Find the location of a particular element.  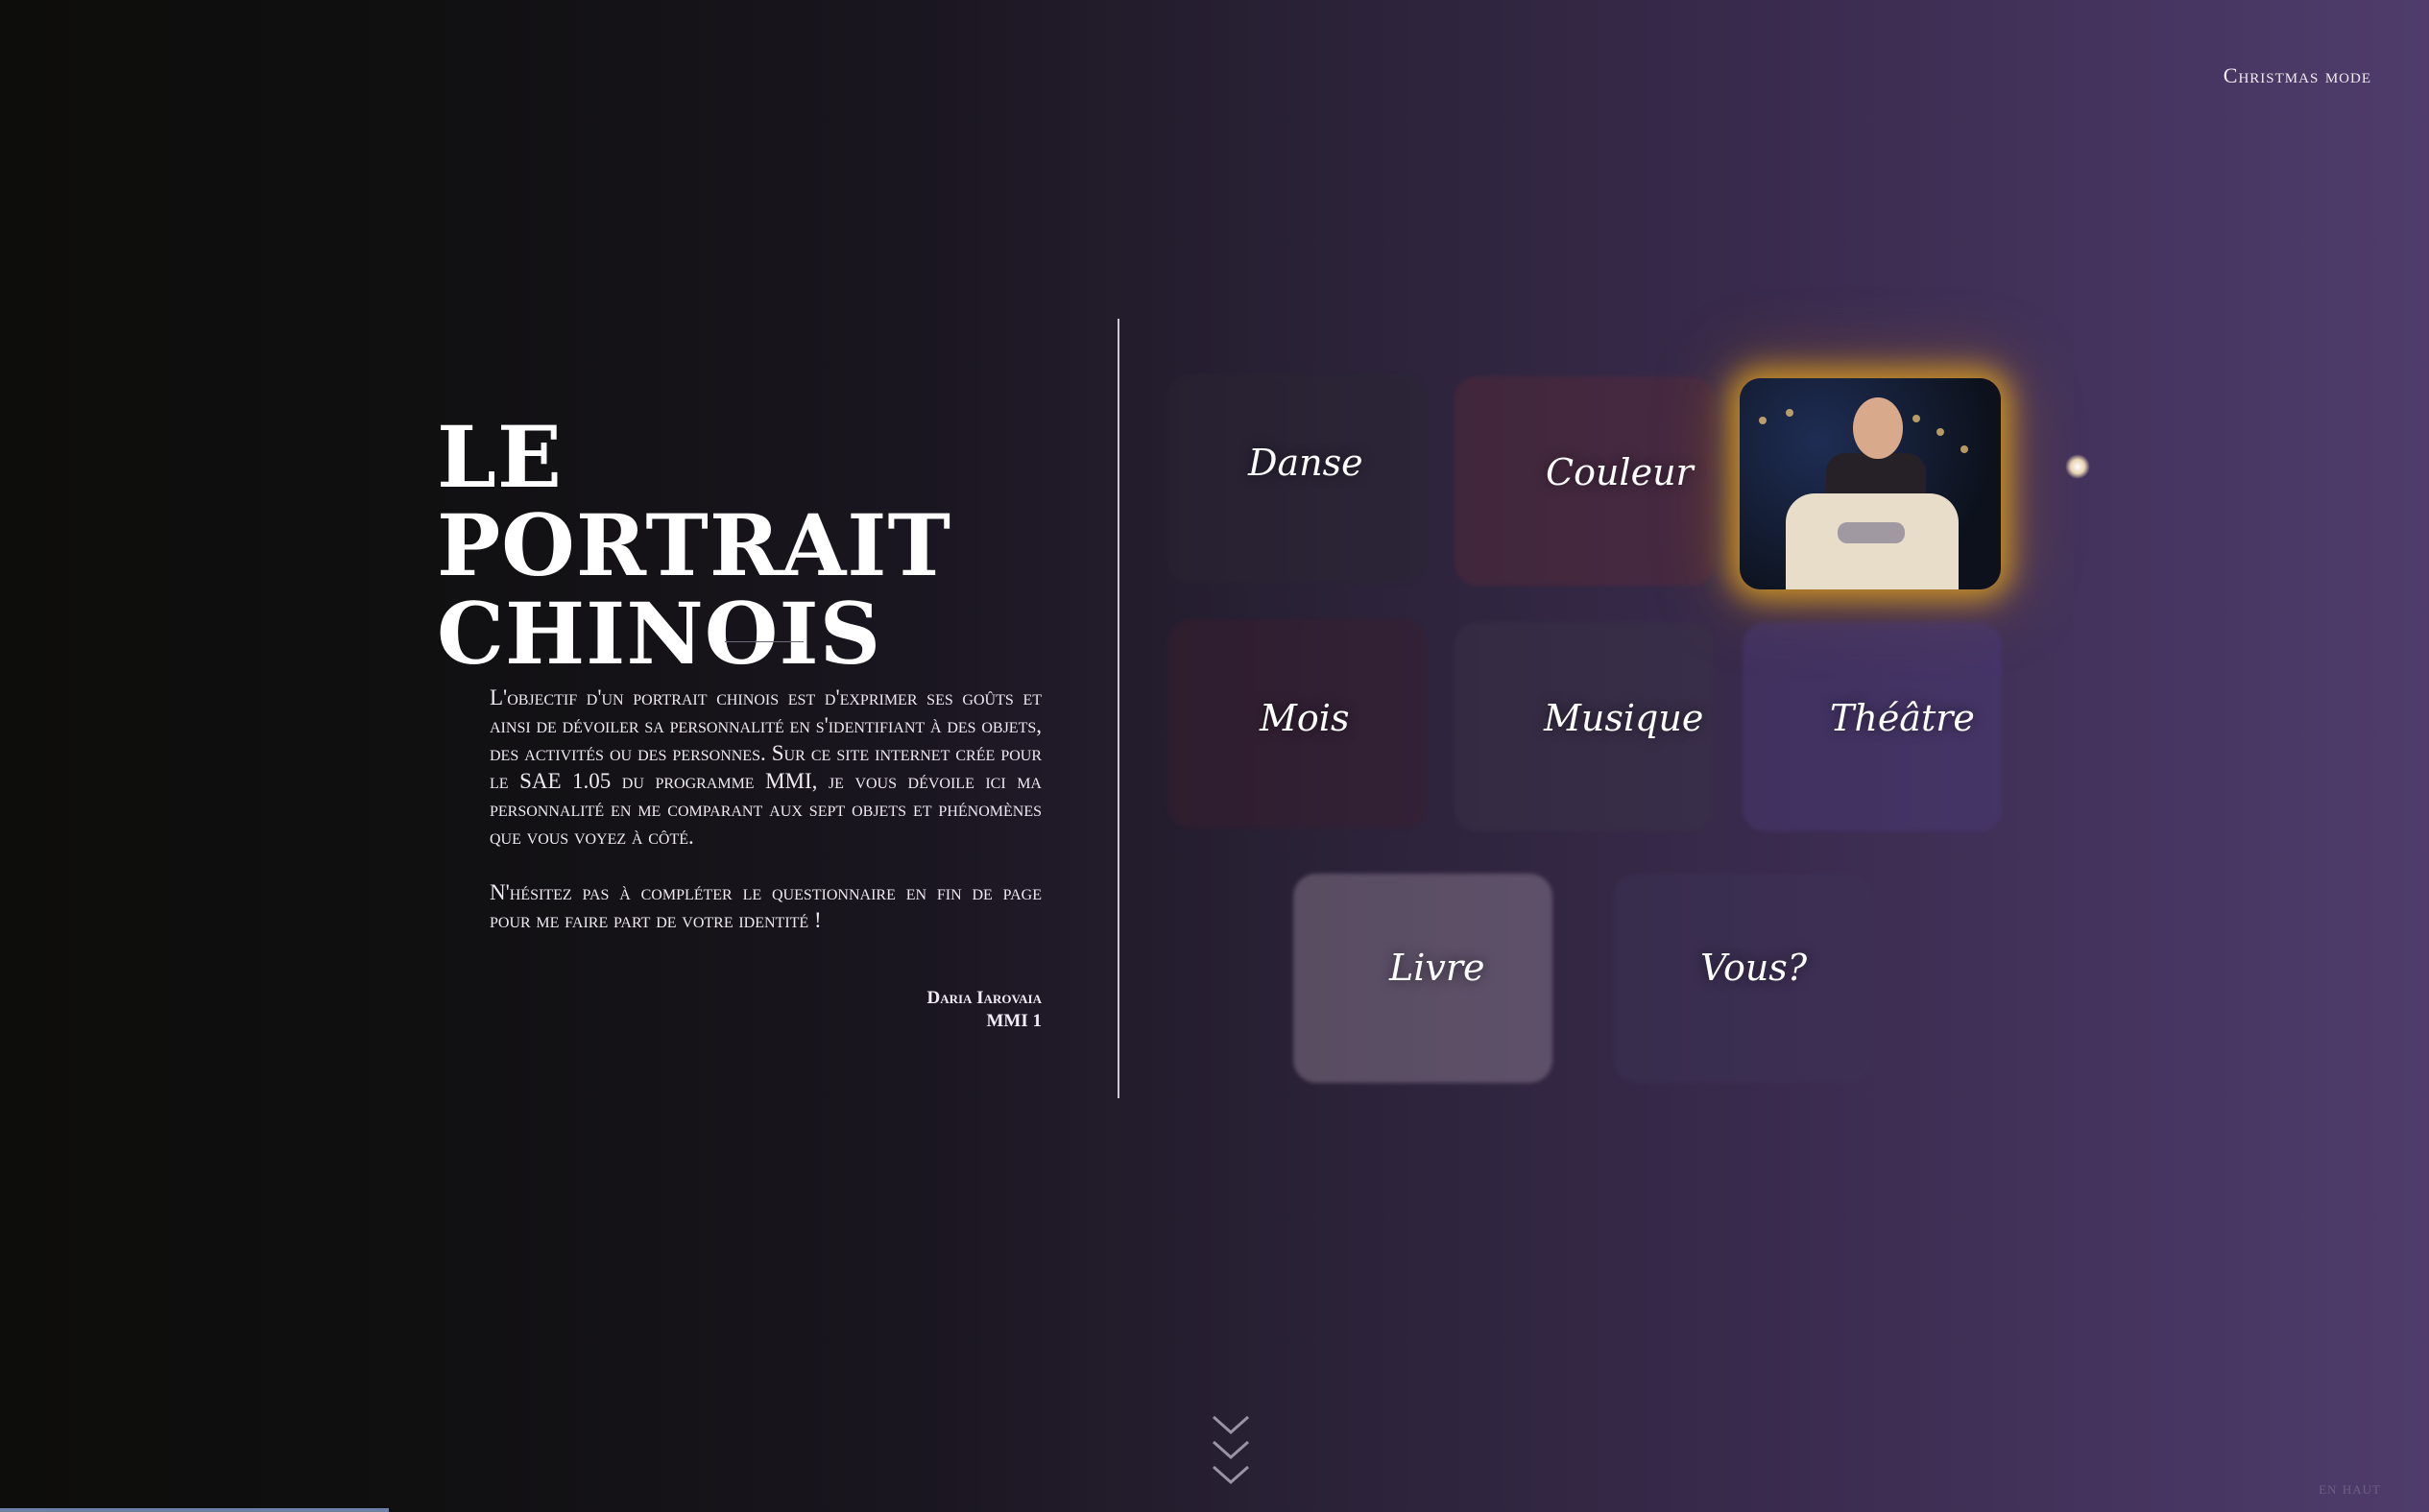

title-divider is located at coordinates (764, 641).